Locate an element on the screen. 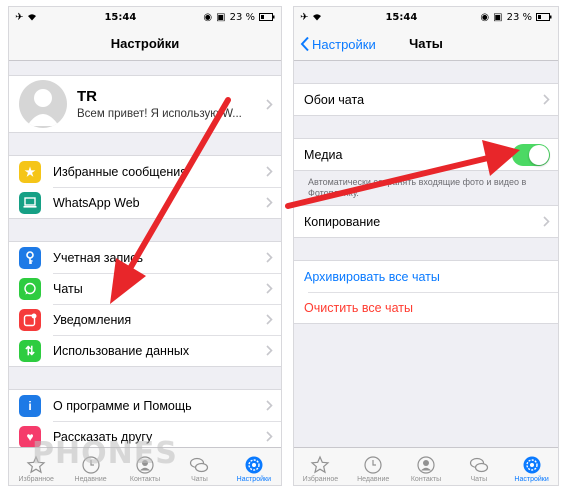 The height and width of the screenshot is (488, 561). settings-item-about-help: i О программе и Помощь is located at coordinates (145, 405).